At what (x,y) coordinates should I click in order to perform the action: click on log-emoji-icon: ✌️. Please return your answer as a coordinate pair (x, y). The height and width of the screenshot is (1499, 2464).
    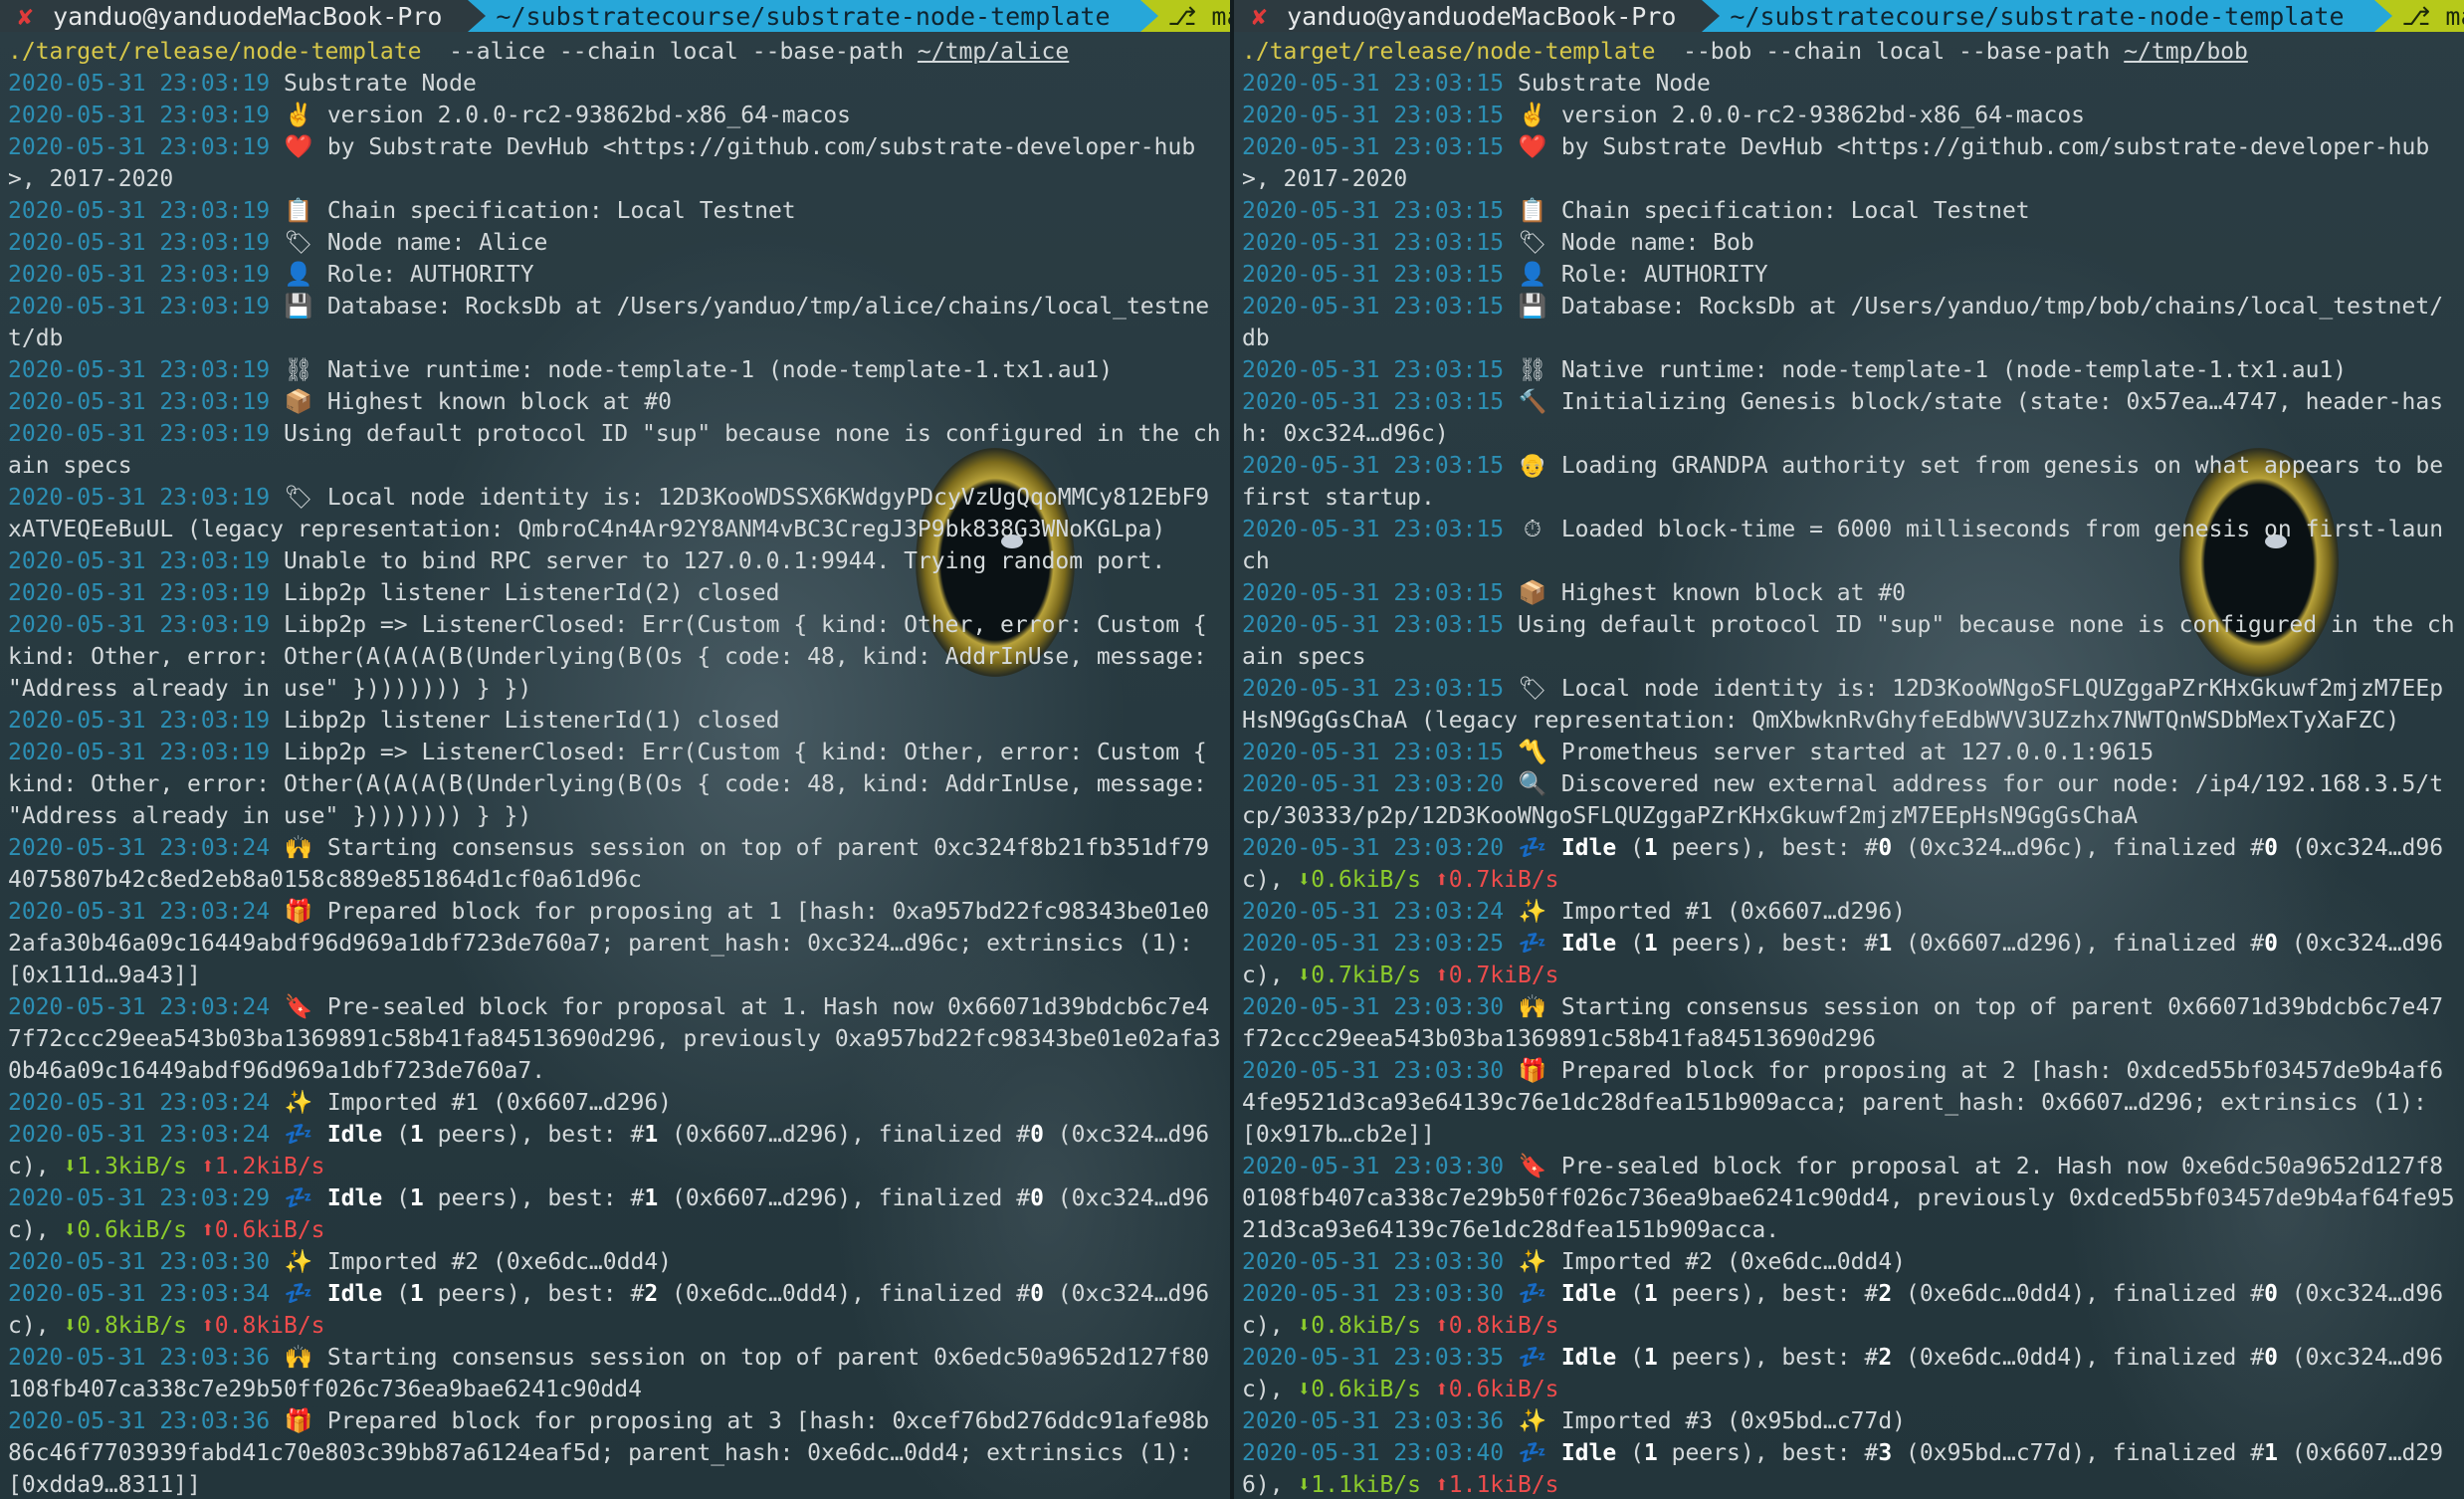
    Looking at the image, I should click on (298, 116).